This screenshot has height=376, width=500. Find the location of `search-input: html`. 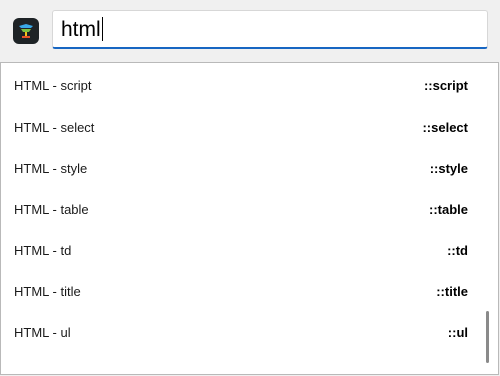

search-input: html is located at coordinates (270, 29).